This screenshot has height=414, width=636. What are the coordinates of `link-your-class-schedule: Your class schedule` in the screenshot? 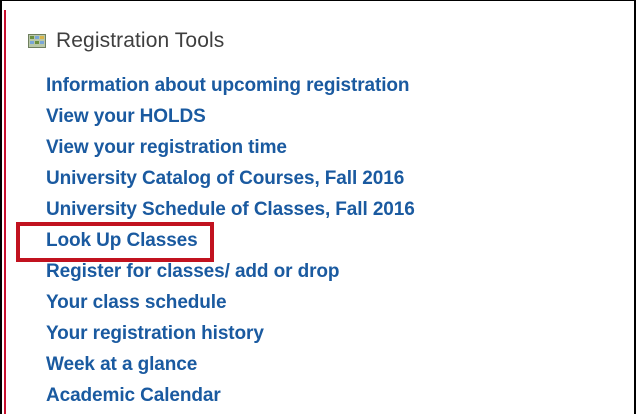 It's located at (321, 302).